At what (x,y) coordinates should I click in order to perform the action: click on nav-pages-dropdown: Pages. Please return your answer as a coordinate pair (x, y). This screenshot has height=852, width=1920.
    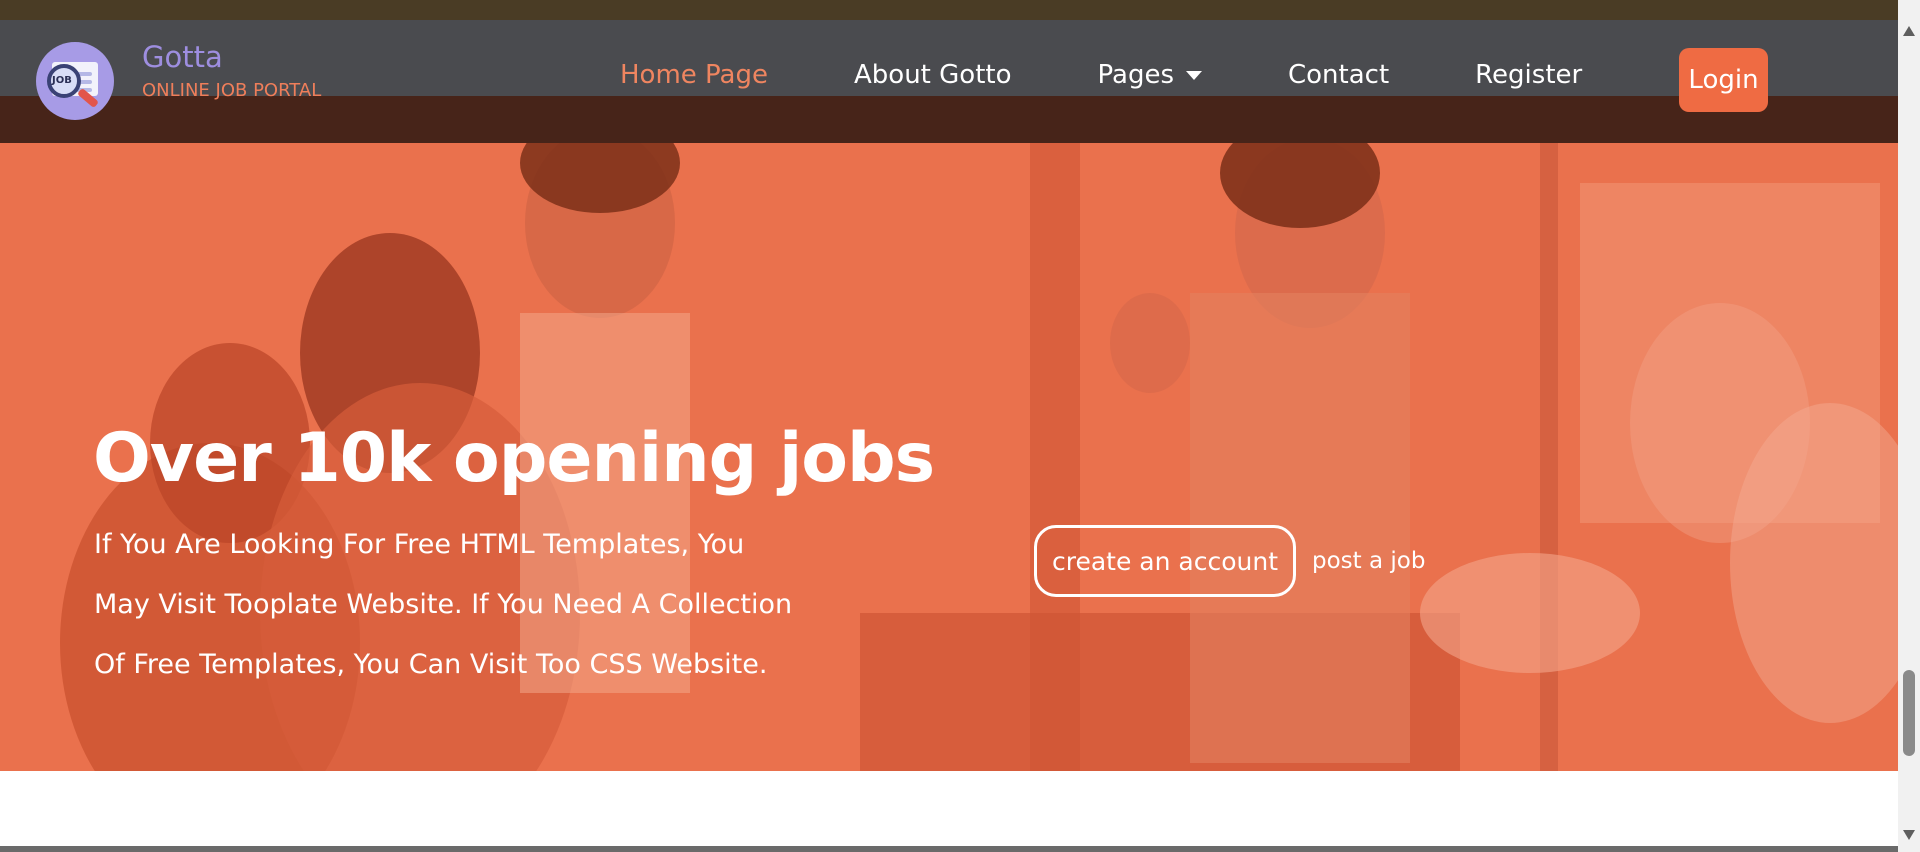
    Looking at the image, I should click on (1149, 75).